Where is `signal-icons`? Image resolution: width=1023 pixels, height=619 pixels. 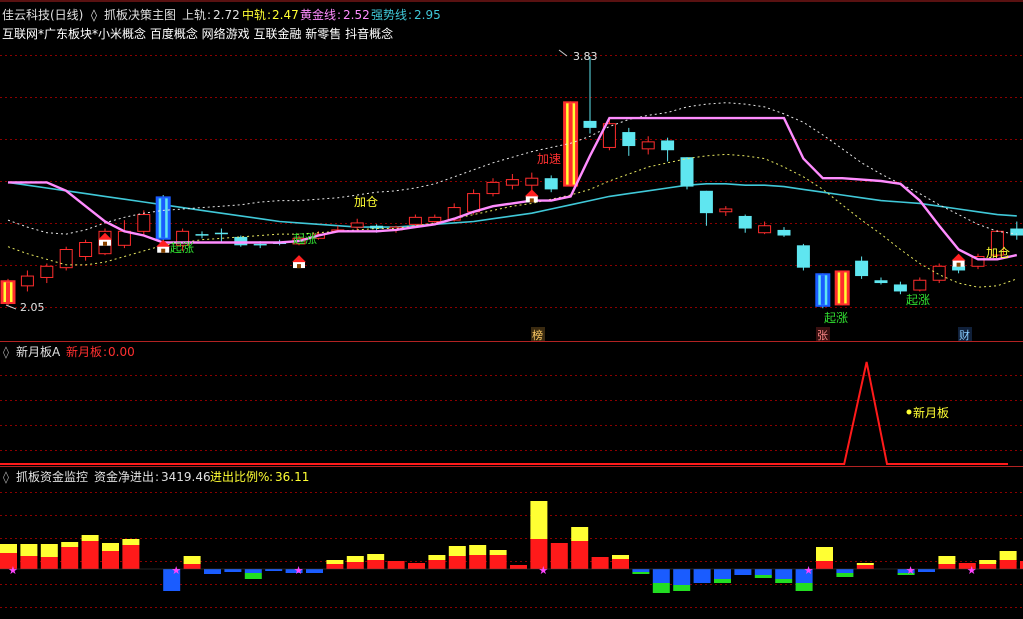 signal-icons is located at coordinates (532, 229).